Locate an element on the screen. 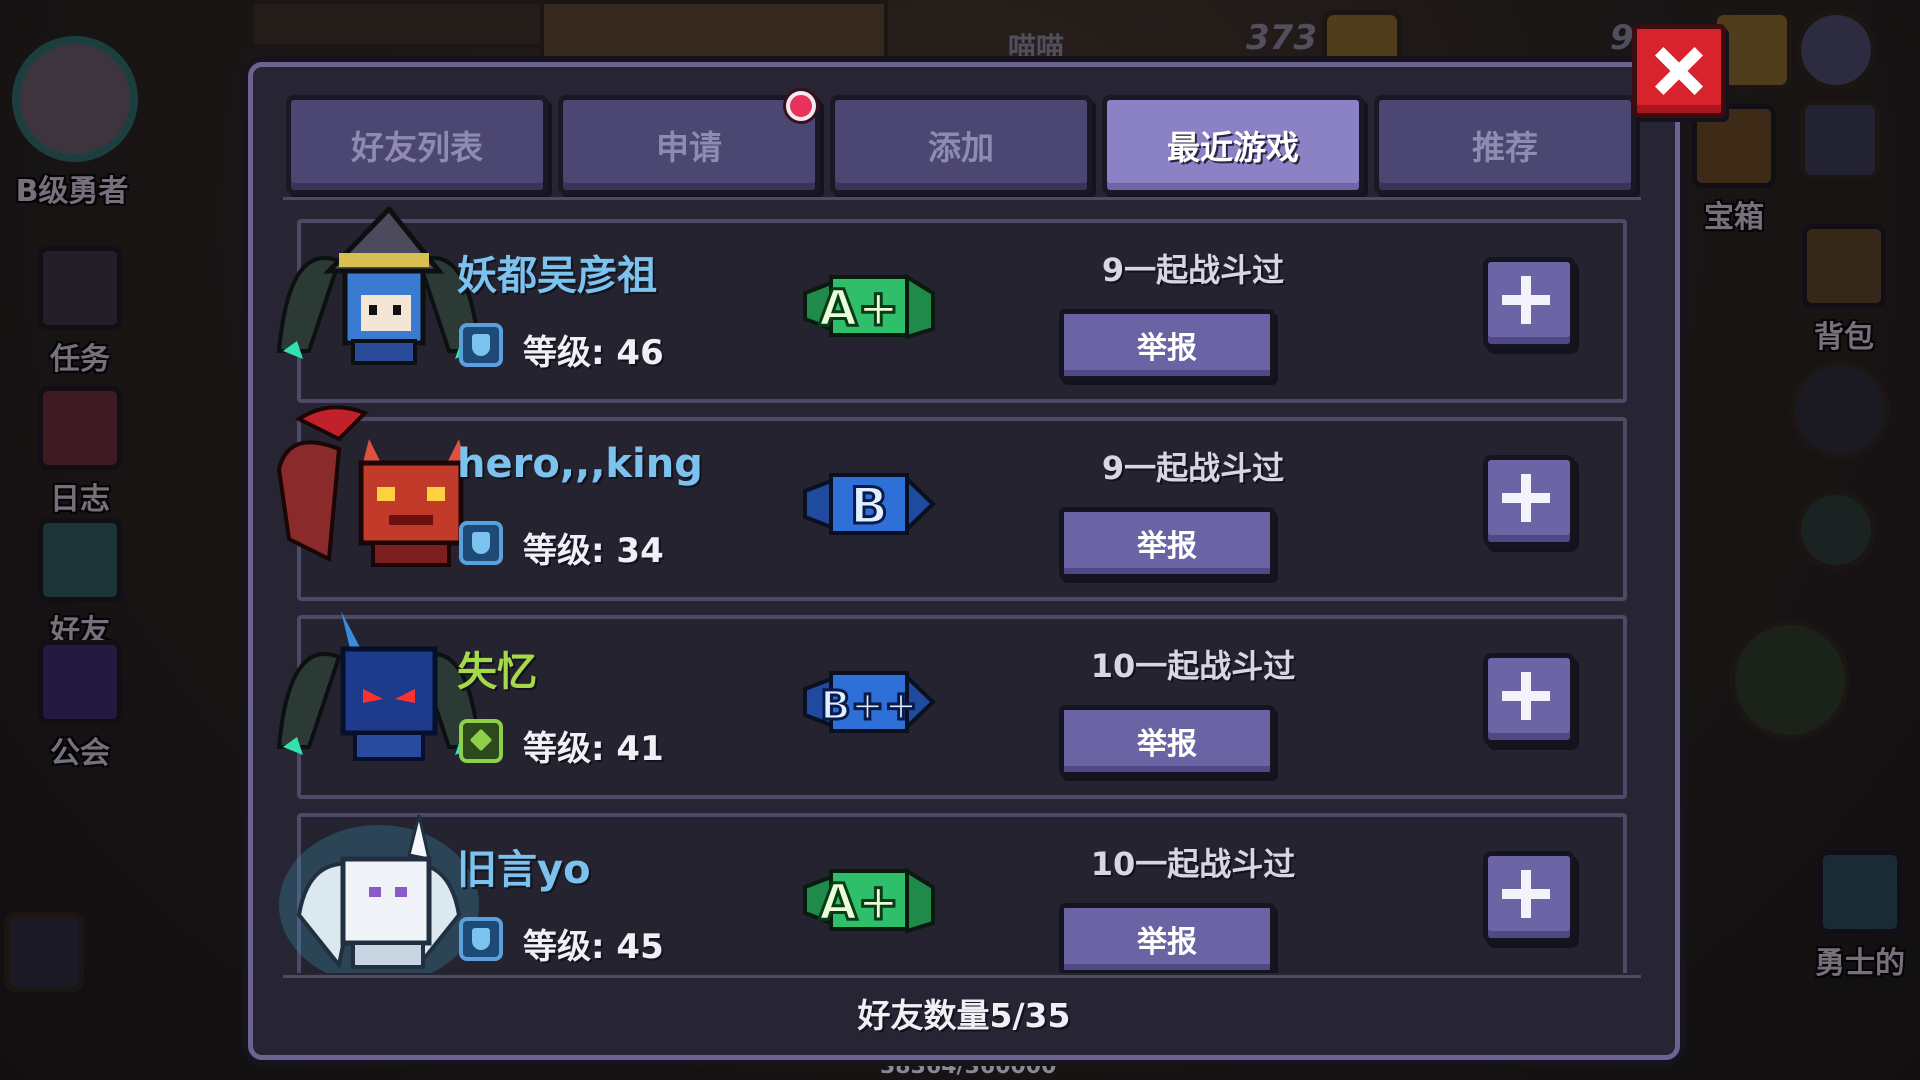 Image resolution: width=1920 pixels, height=1080 pixels. friend-name: 旧言yo is located at coordinates (524, 870).